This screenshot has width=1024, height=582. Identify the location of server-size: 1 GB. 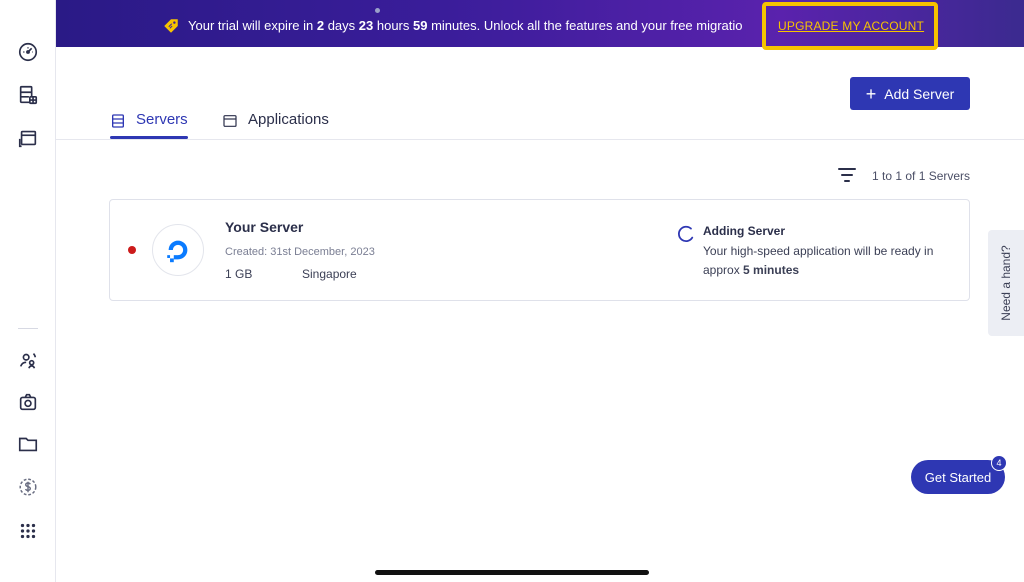
(239, 274).